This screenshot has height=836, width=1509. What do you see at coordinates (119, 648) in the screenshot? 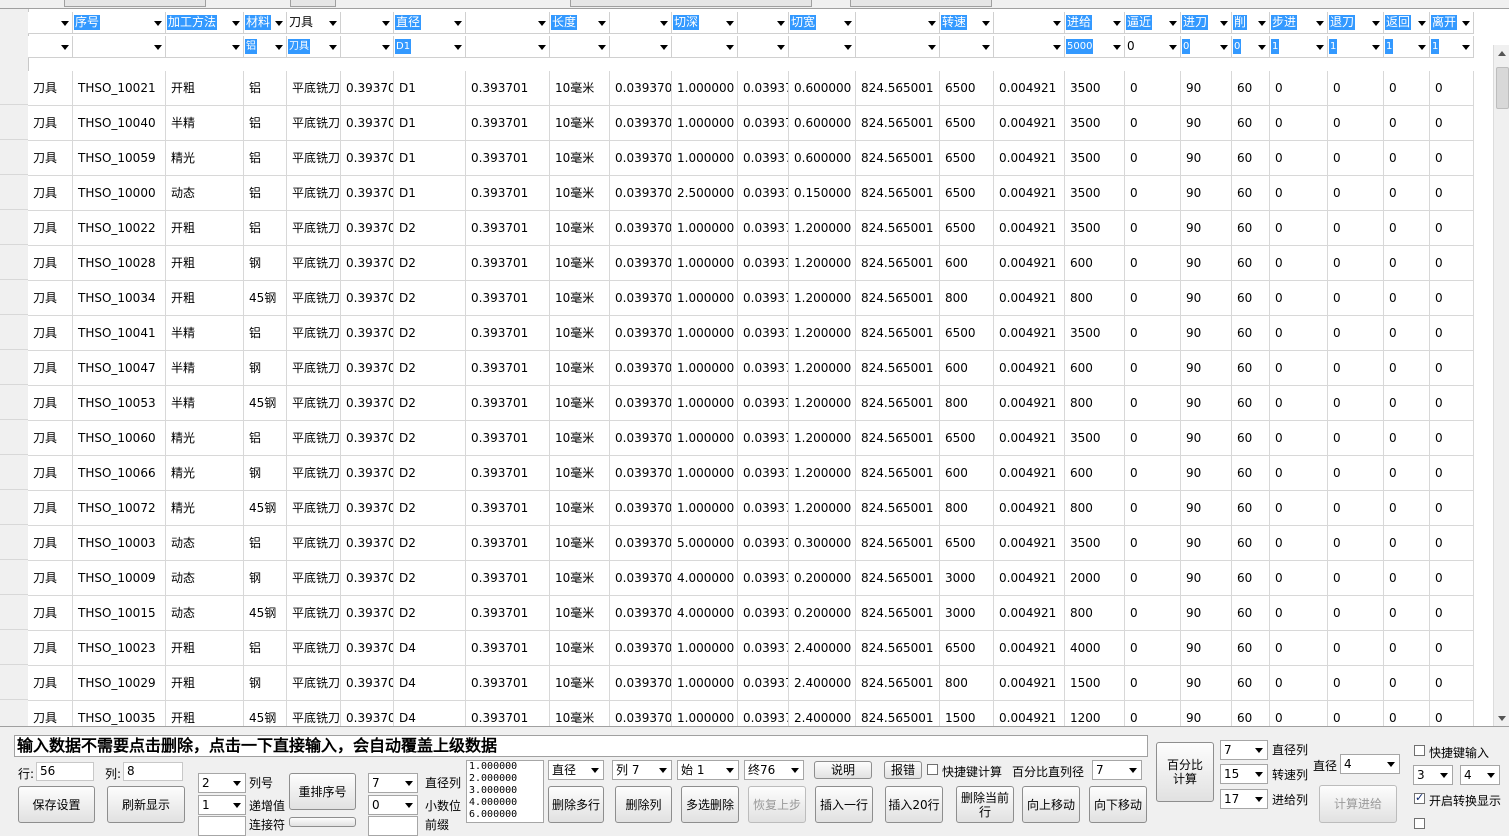
I see `table-cell: THSO_10023` at bounding box center [119, 648].